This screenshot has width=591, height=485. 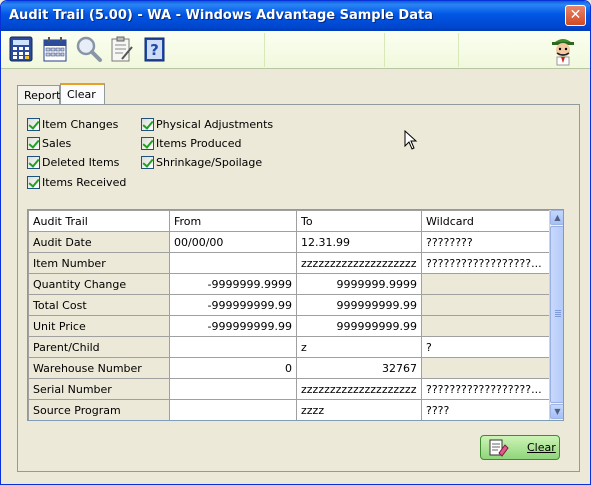 What do you see at coordinates (359, 347) in the screenshot?
I see `to-cell: z` at bounding box center [359, 347].